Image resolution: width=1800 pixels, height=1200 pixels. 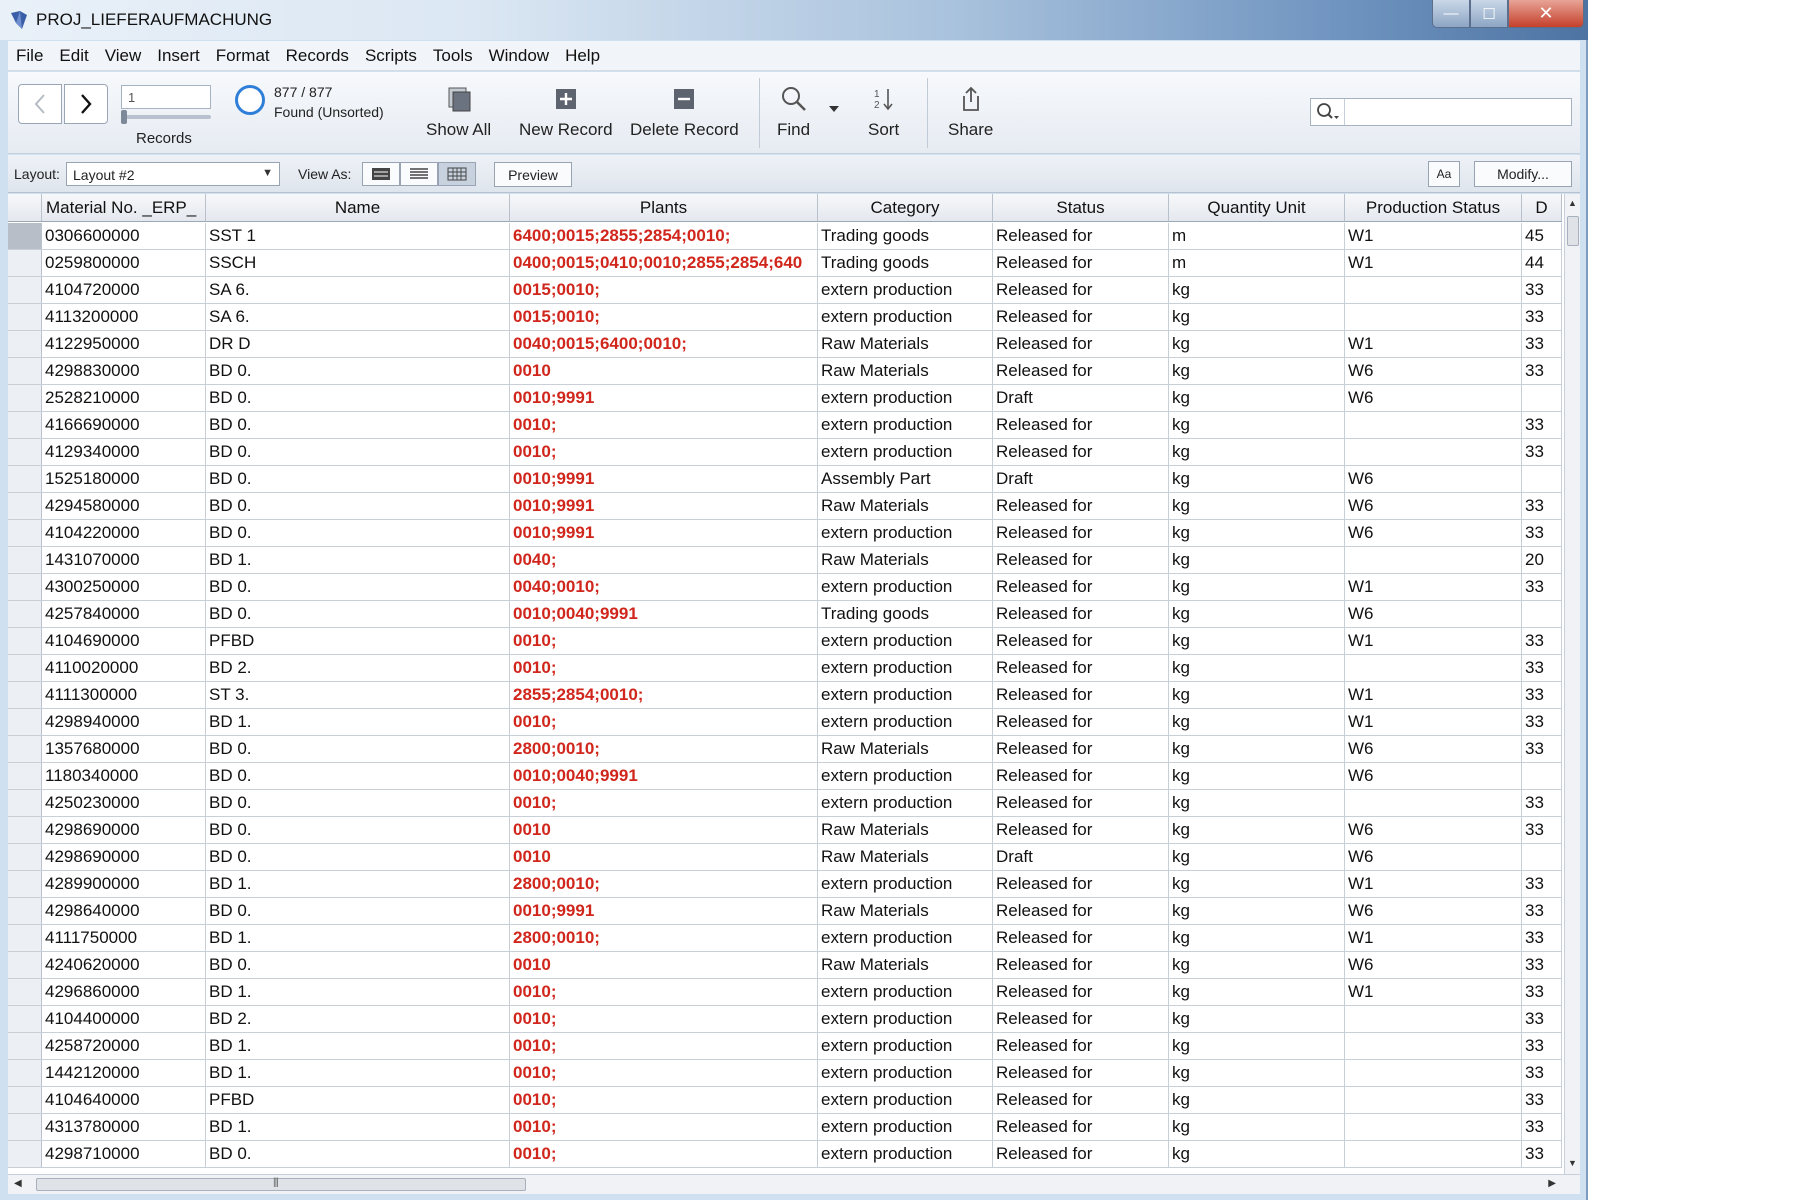 I want to click on column-header-plants: Plants, so click(x=664, y=207).